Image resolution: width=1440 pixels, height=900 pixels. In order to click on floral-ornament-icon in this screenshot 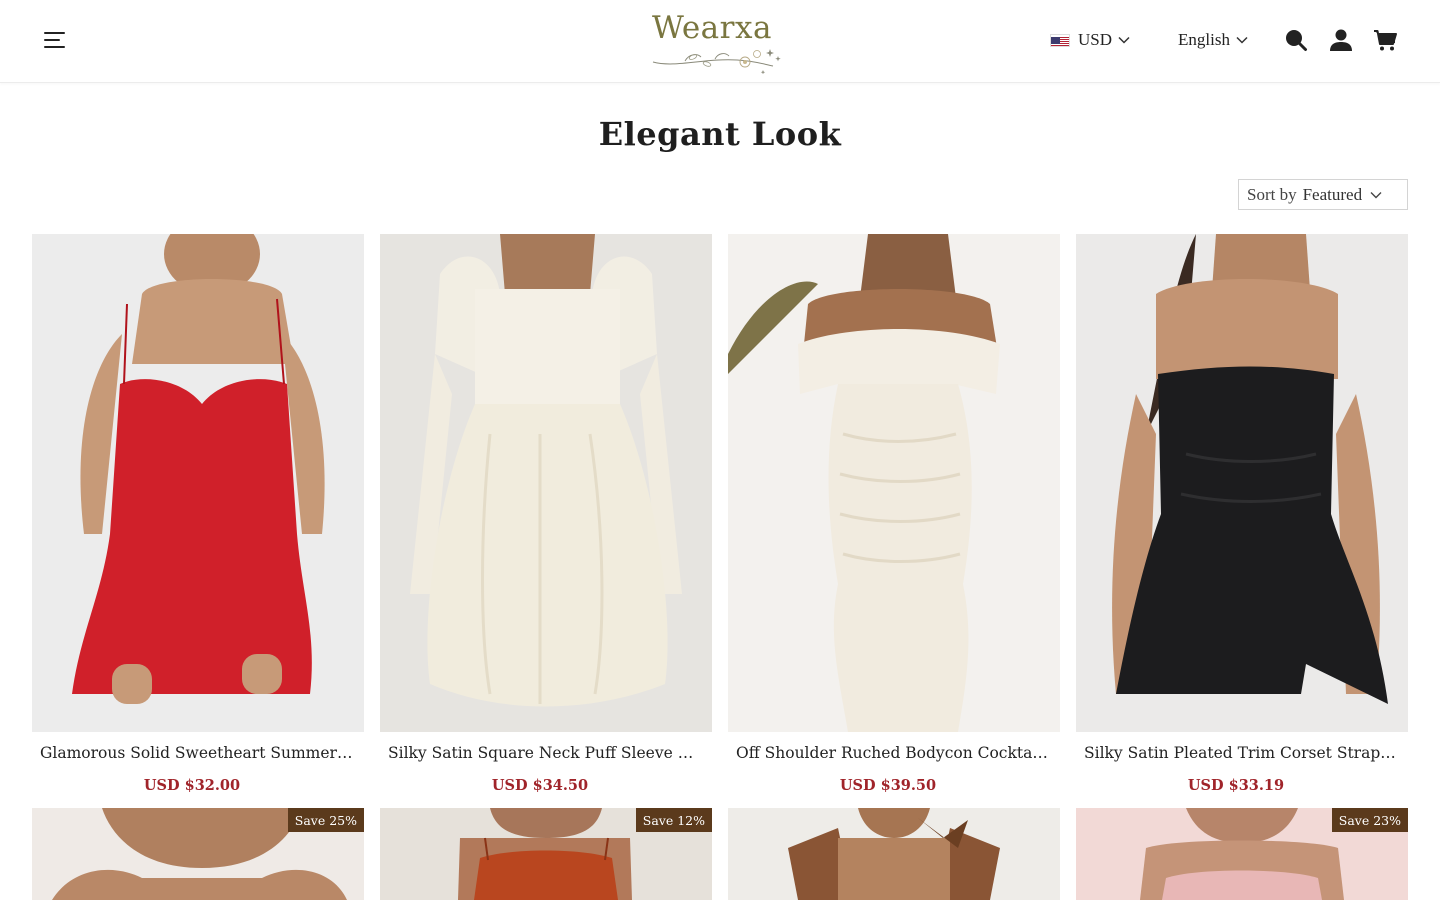, I will do `click(716, 61)`.